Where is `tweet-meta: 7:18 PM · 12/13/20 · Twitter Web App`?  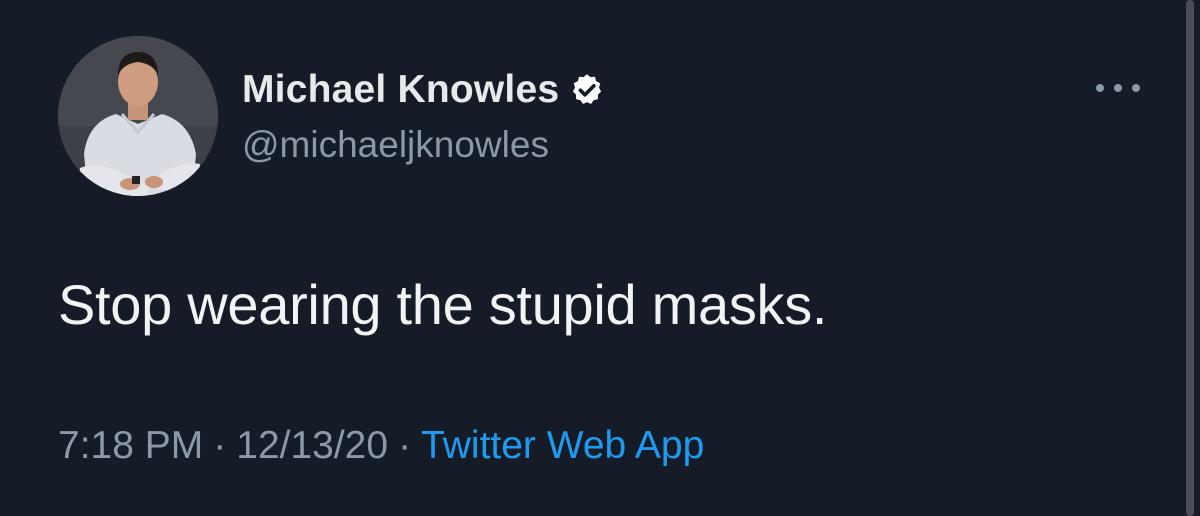
tweet-meta: 7:18 PM · 12/13/20 · Twitter Web App is located at coordinates (381, 446).